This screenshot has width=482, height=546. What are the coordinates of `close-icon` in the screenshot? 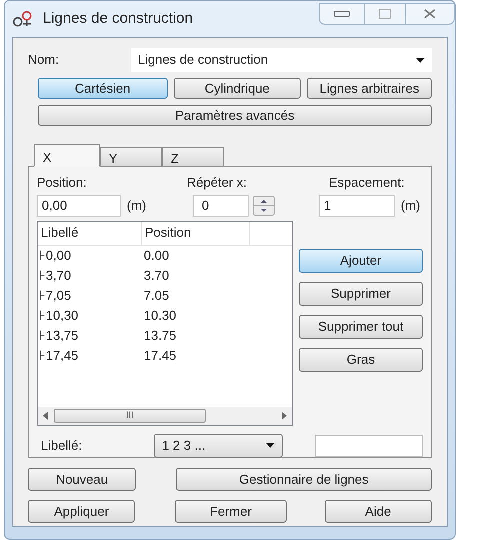 It's located at (430, 14).